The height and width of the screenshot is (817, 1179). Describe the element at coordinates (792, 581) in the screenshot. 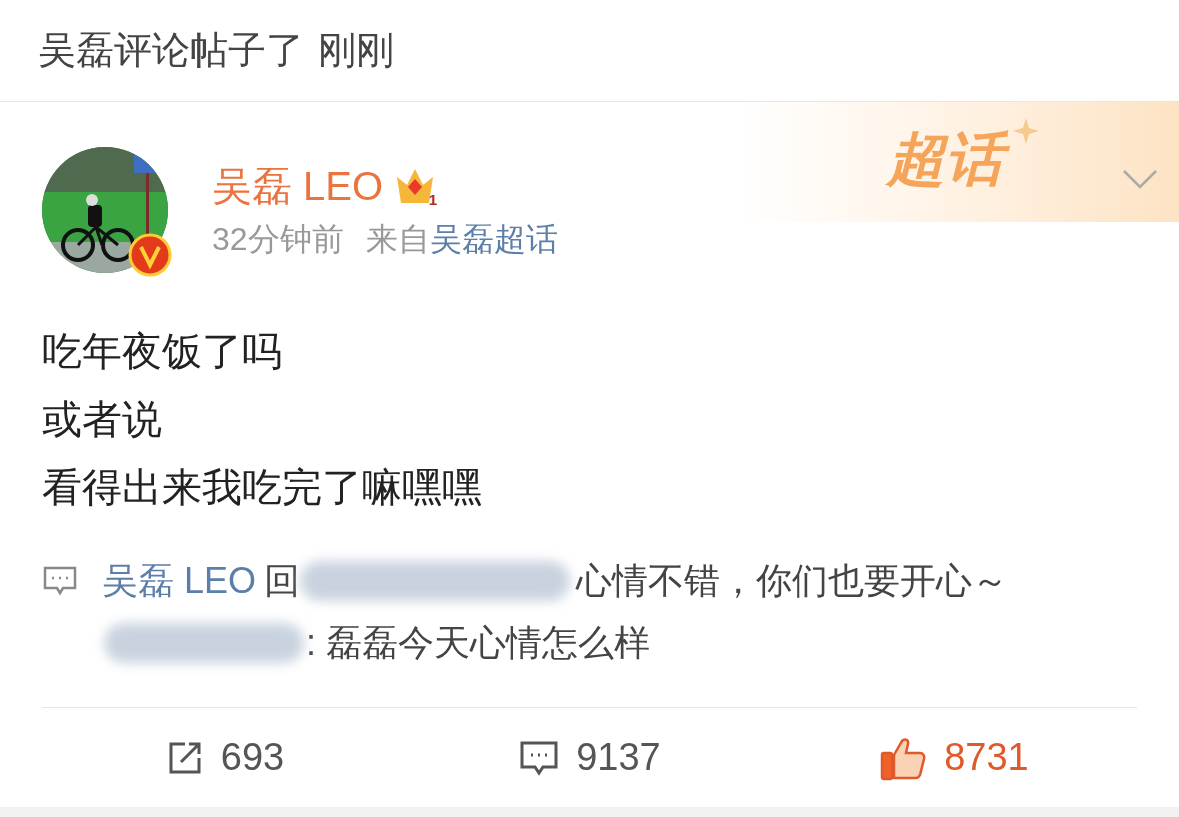

I see `comment-text: 心情不错，你们也要开心～` at that location.